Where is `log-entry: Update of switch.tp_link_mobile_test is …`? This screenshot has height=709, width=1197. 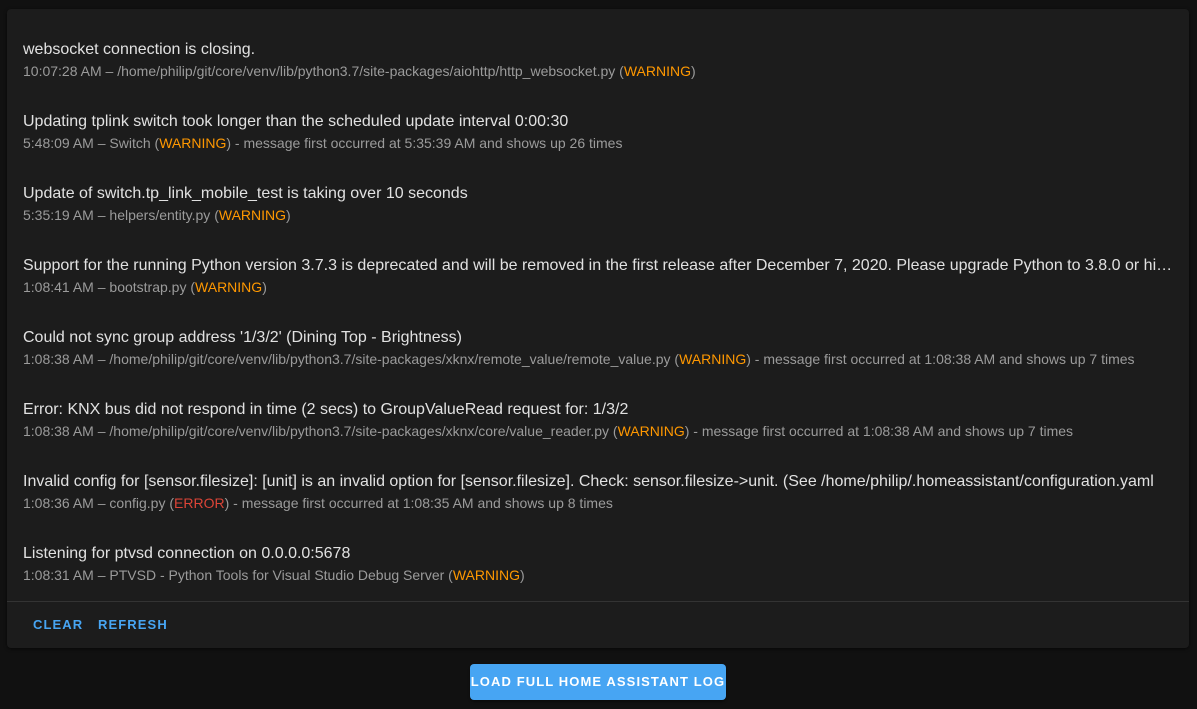
log-entry: Update of switch.tp_link_mobile_test is … is located at coordinates (601, 212).